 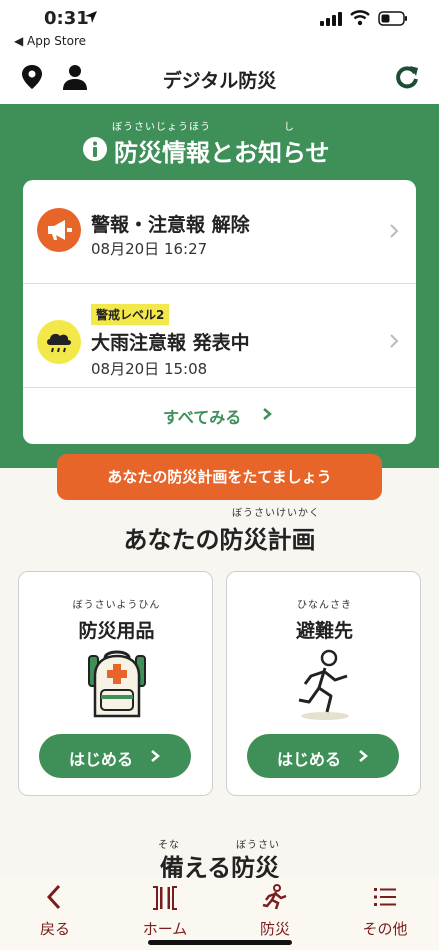 What do you see at coordinates (54, 929) in the screenshot?
I see `tab-label: 戻る` at bounding box center [54, 929].